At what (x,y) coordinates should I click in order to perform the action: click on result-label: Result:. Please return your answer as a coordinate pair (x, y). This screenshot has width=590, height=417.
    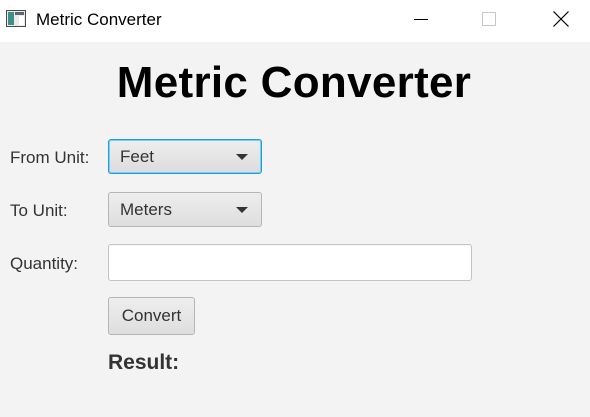
    Looking at the image, I should click on (144, 362).